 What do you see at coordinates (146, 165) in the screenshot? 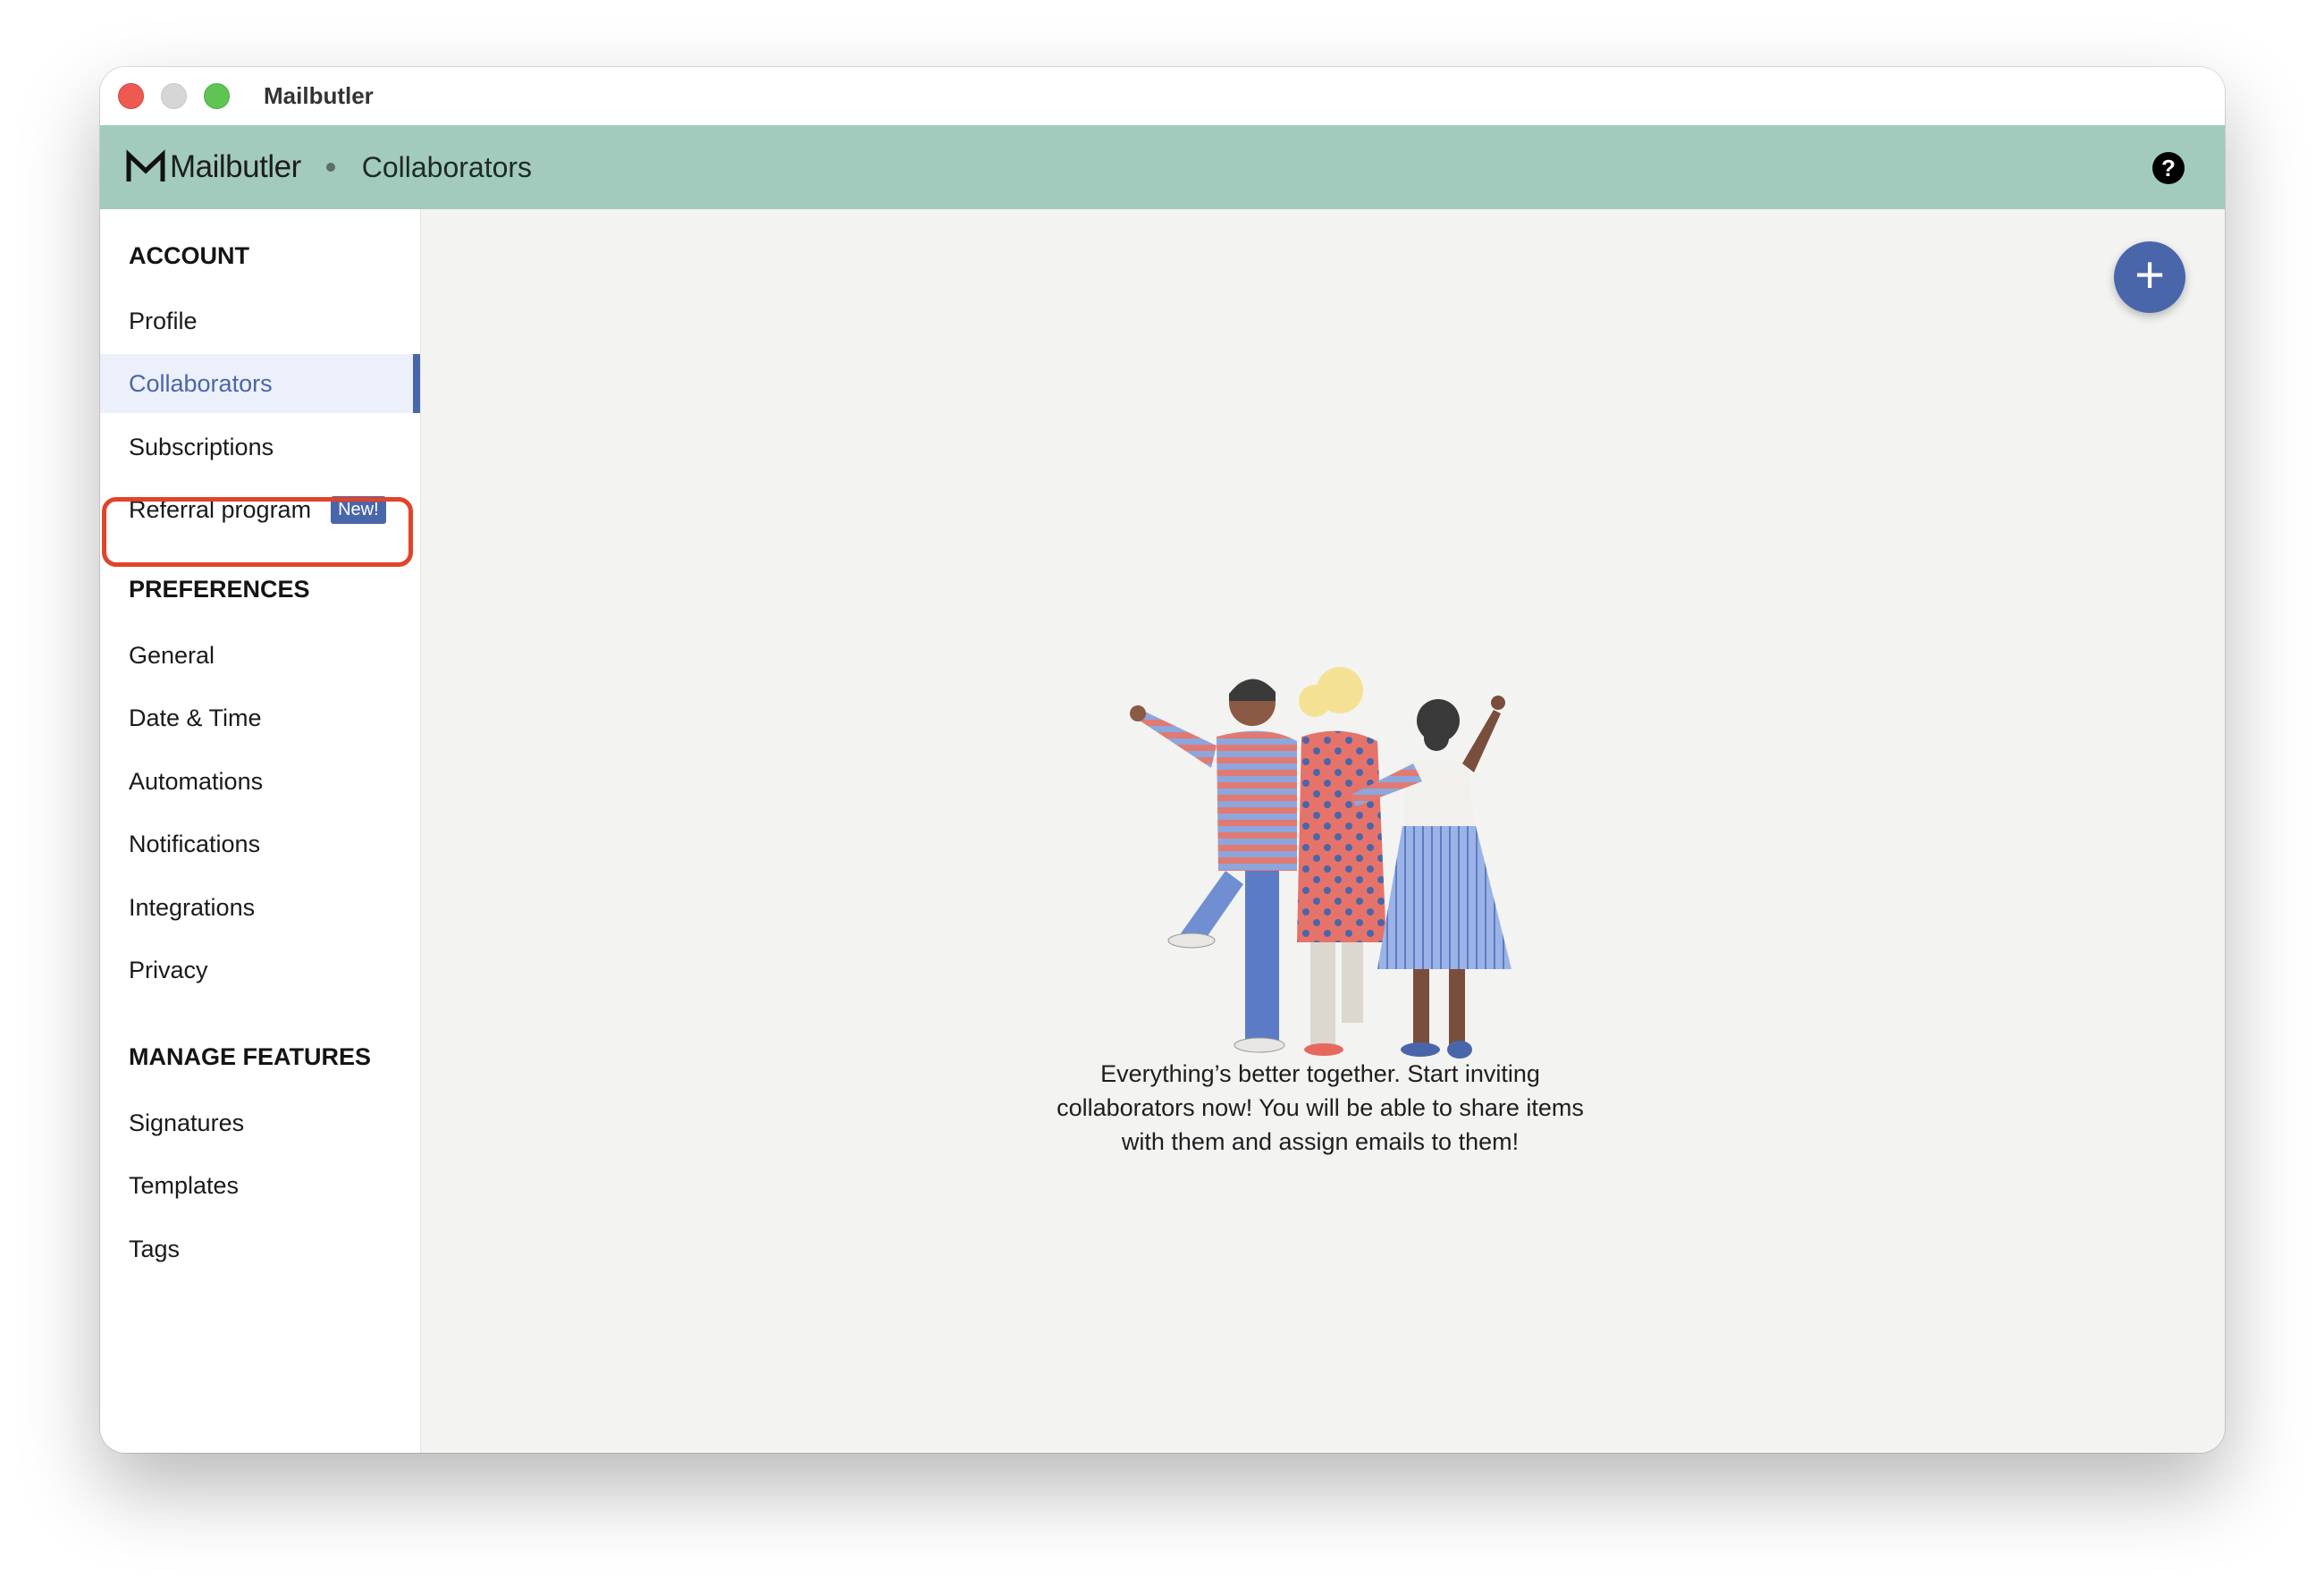
I see `mailbutler-m-icon` at bounding box center [146, 165].